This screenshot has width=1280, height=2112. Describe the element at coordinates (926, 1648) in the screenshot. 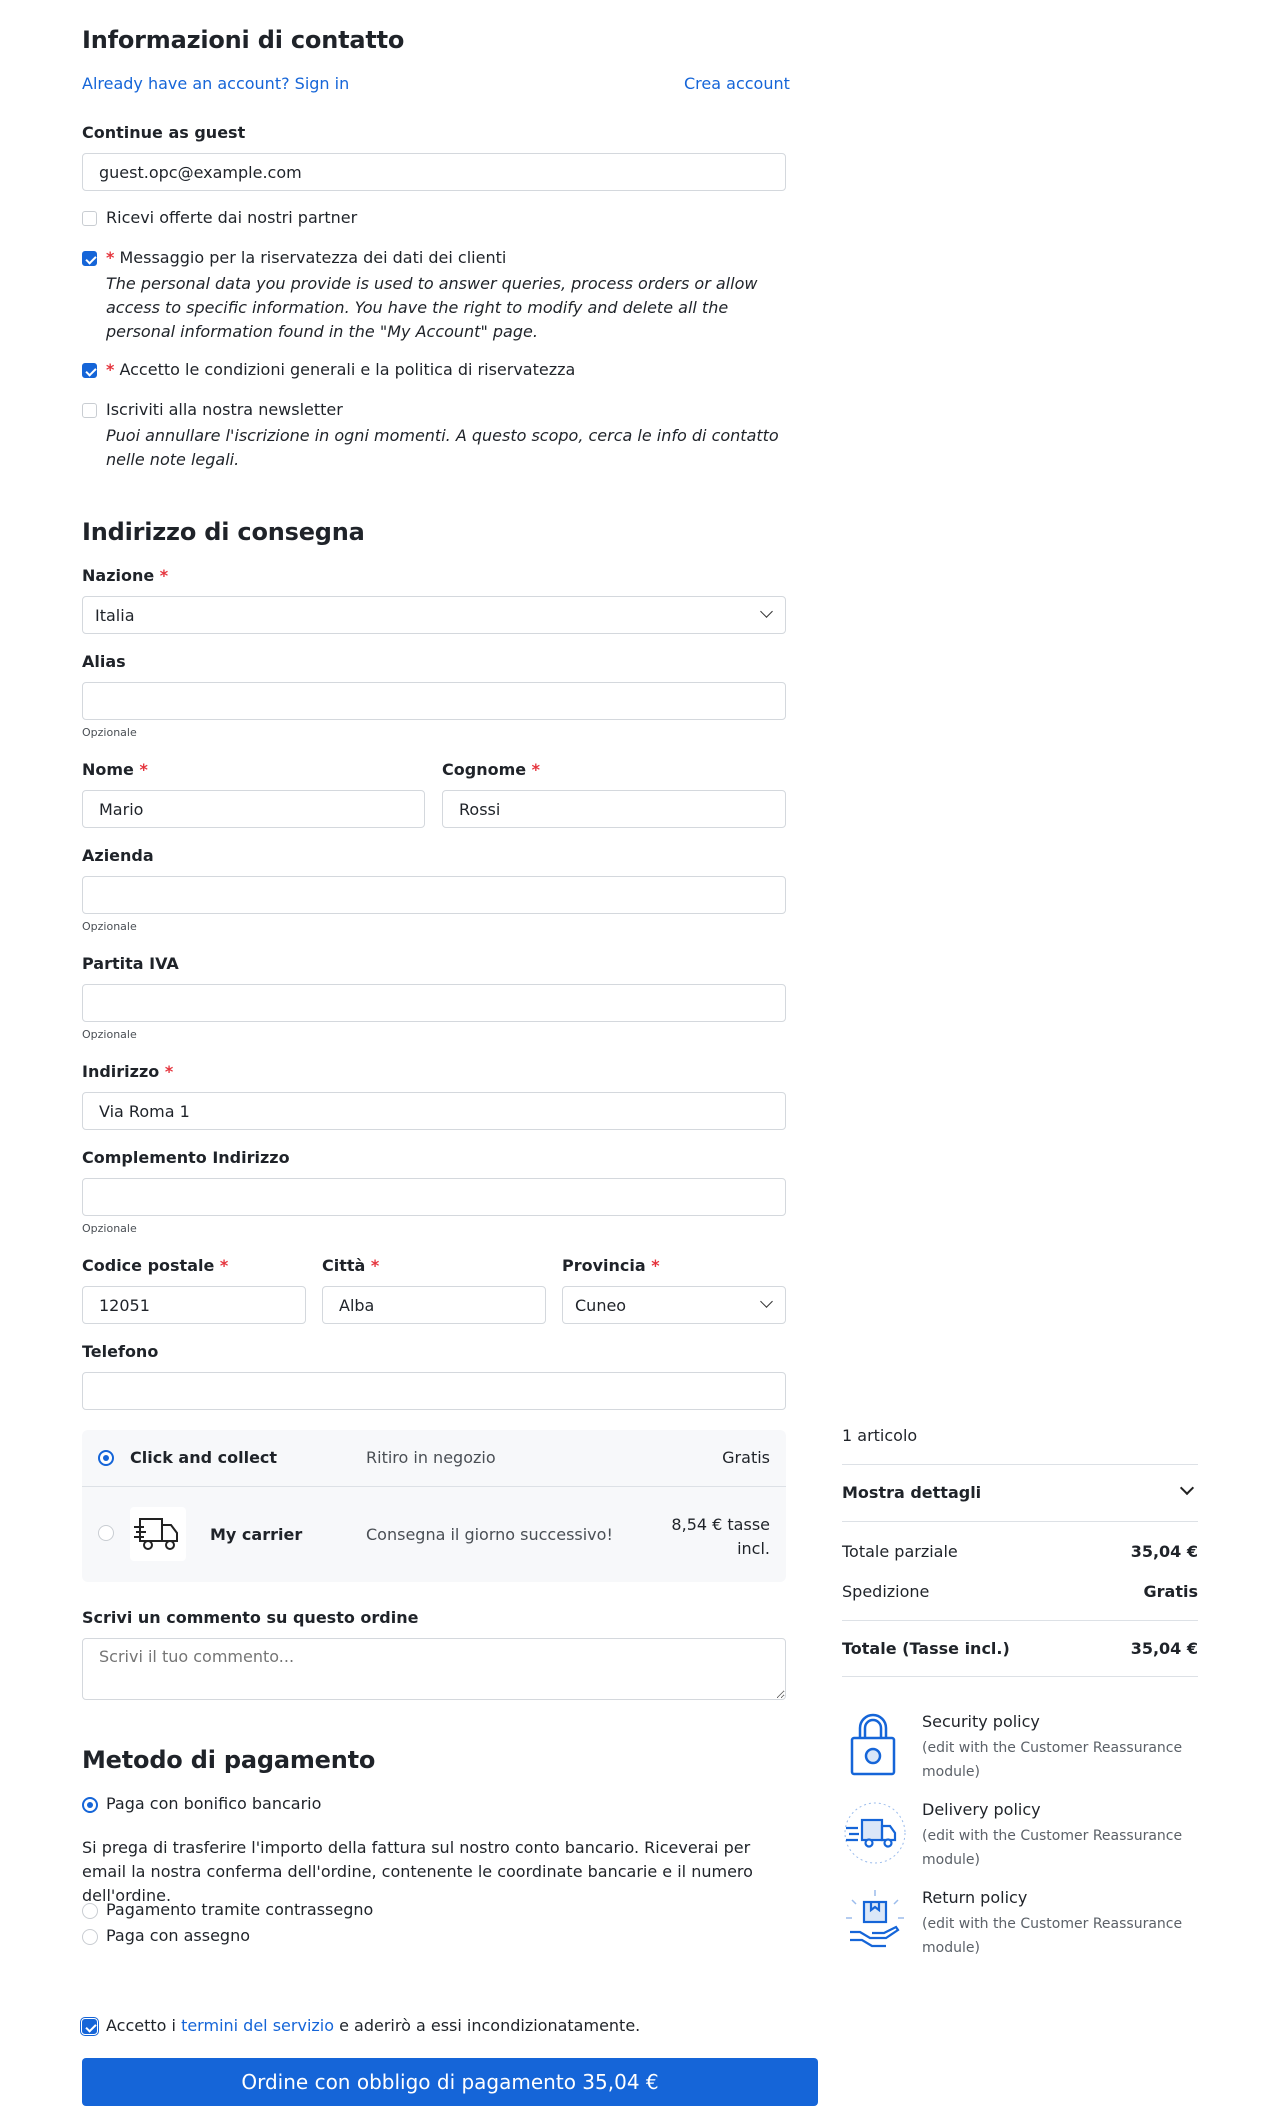

I see `total-label: Totale (Tasse incl.)` at that location.